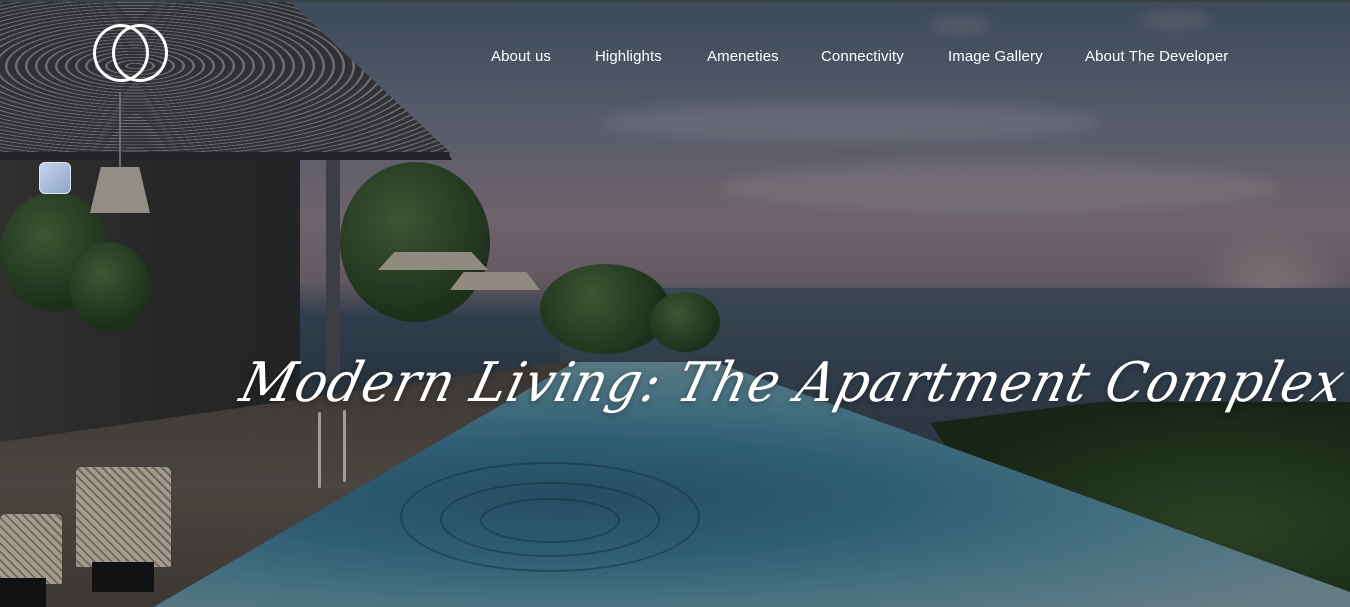  What do you see at coordinates (743, 56) in the screenshot?
I see `nav-amenities: Ameneties` at bounding box center [743, 56].